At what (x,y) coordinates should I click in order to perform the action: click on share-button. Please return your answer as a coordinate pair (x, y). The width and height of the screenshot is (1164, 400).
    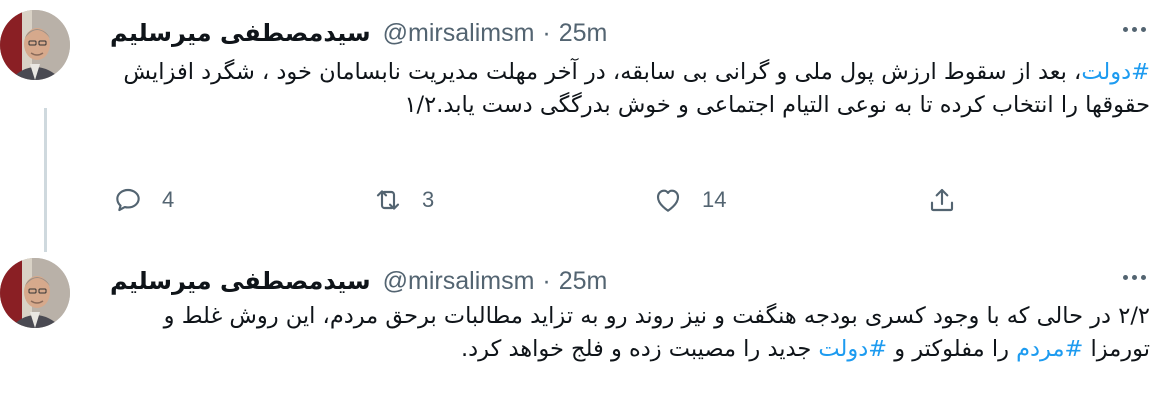
    Looking at the image, I should click on (942, 200).